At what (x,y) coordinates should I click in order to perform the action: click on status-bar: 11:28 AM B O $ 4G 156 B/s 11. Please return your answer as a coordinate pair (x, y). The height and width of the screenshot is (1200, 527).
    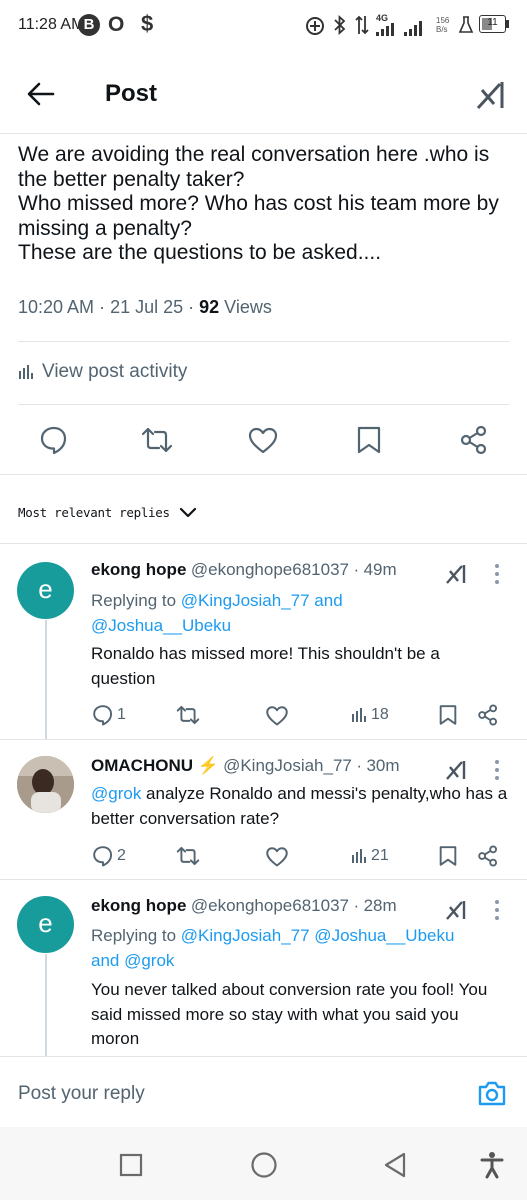
    Looking at the image, I should click on (263, 28).